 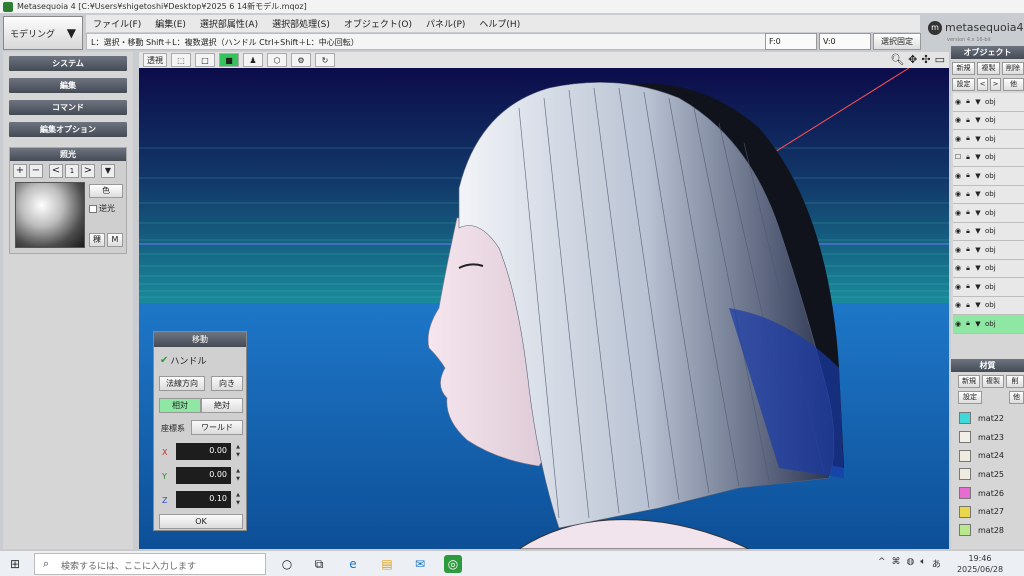 What do you see at coordinates (43, 33) in the screenshot?
I see `mode-selector: モデリング ▼` at bounding box center [43, 33].